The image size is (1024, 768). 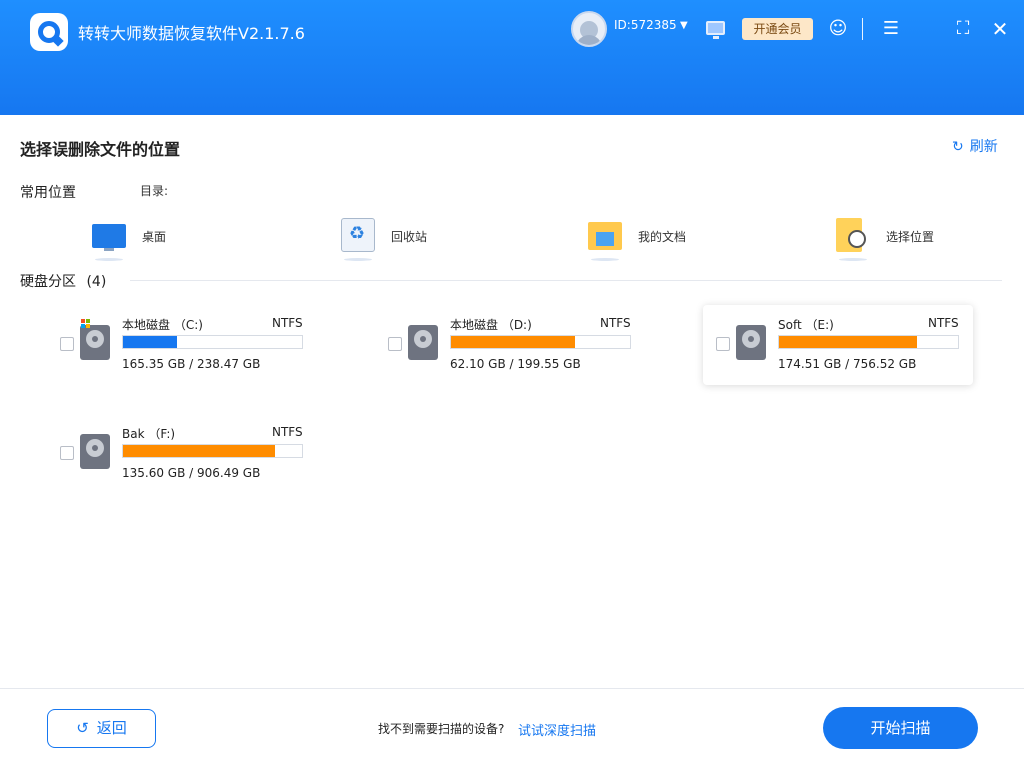 I want to click on hint-text: 找不到需要扫描的设备?, so click(x=441, y=729).